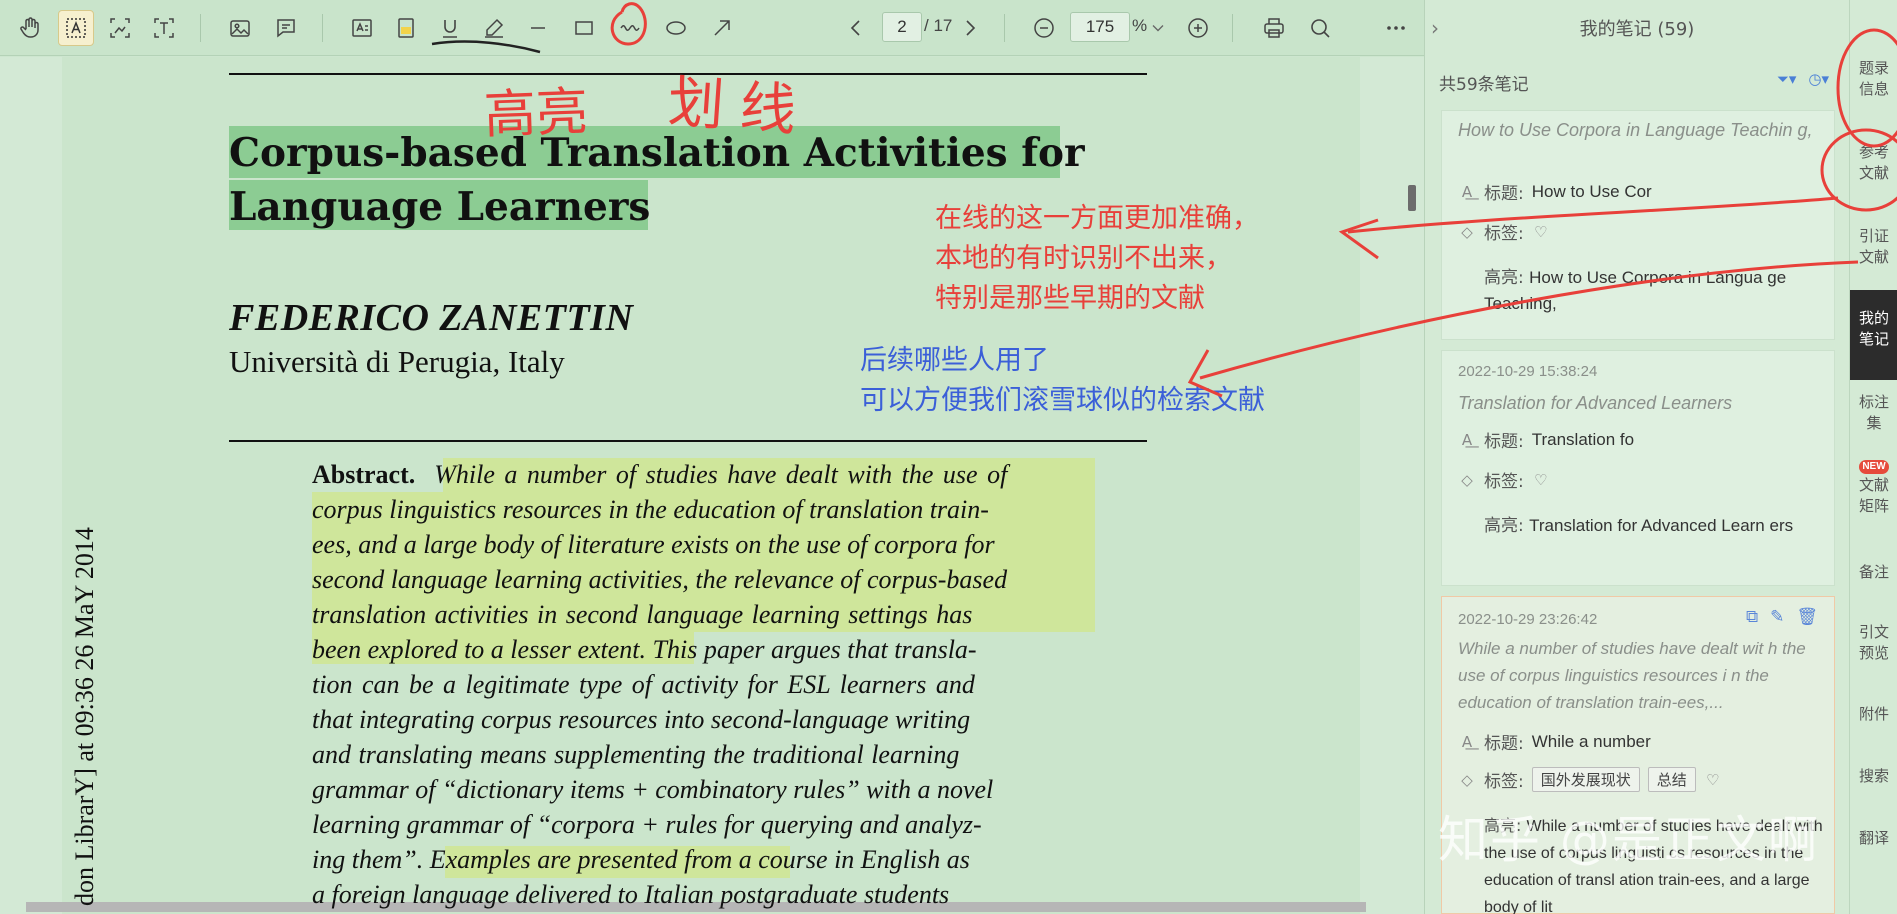 The image size is (1897, 914). What do you see at coordinates (286, 28) in the screenshot?
I see `comment-tool-icon` at bounding box center [286, 28].